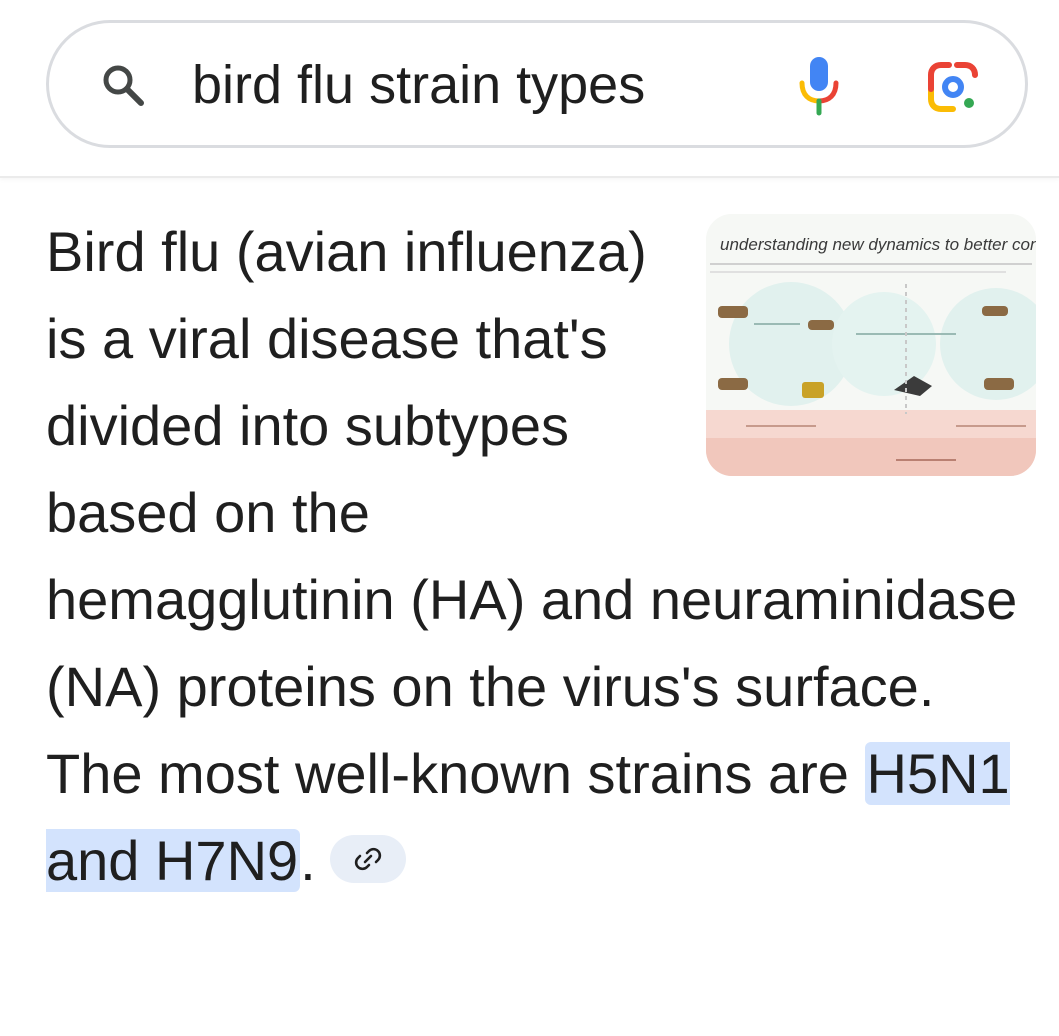  What do you see at coordinates (418, 85) in the screenshot?
I see `search-input: bird flu strain types` at bounding box center [418, 85].